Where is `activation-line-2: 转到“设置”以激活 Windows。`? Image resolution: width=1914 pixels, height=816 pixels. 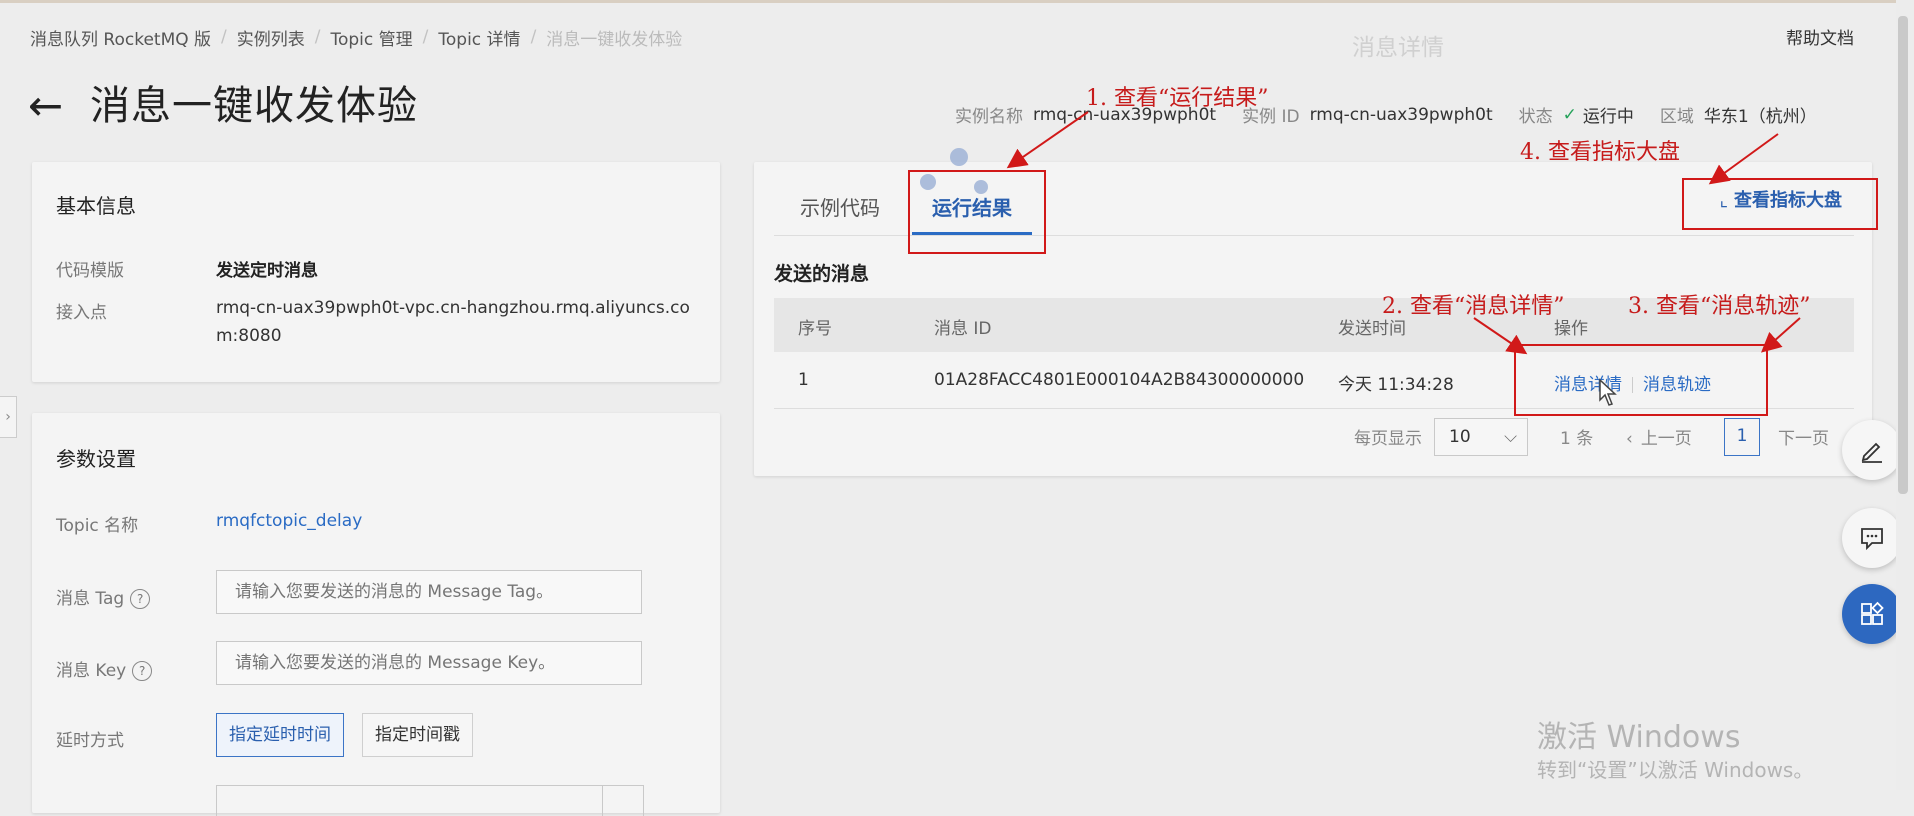 activation-line-2: 转到“设置”以激活 Windows。 is located at coordinates (1675, 770).